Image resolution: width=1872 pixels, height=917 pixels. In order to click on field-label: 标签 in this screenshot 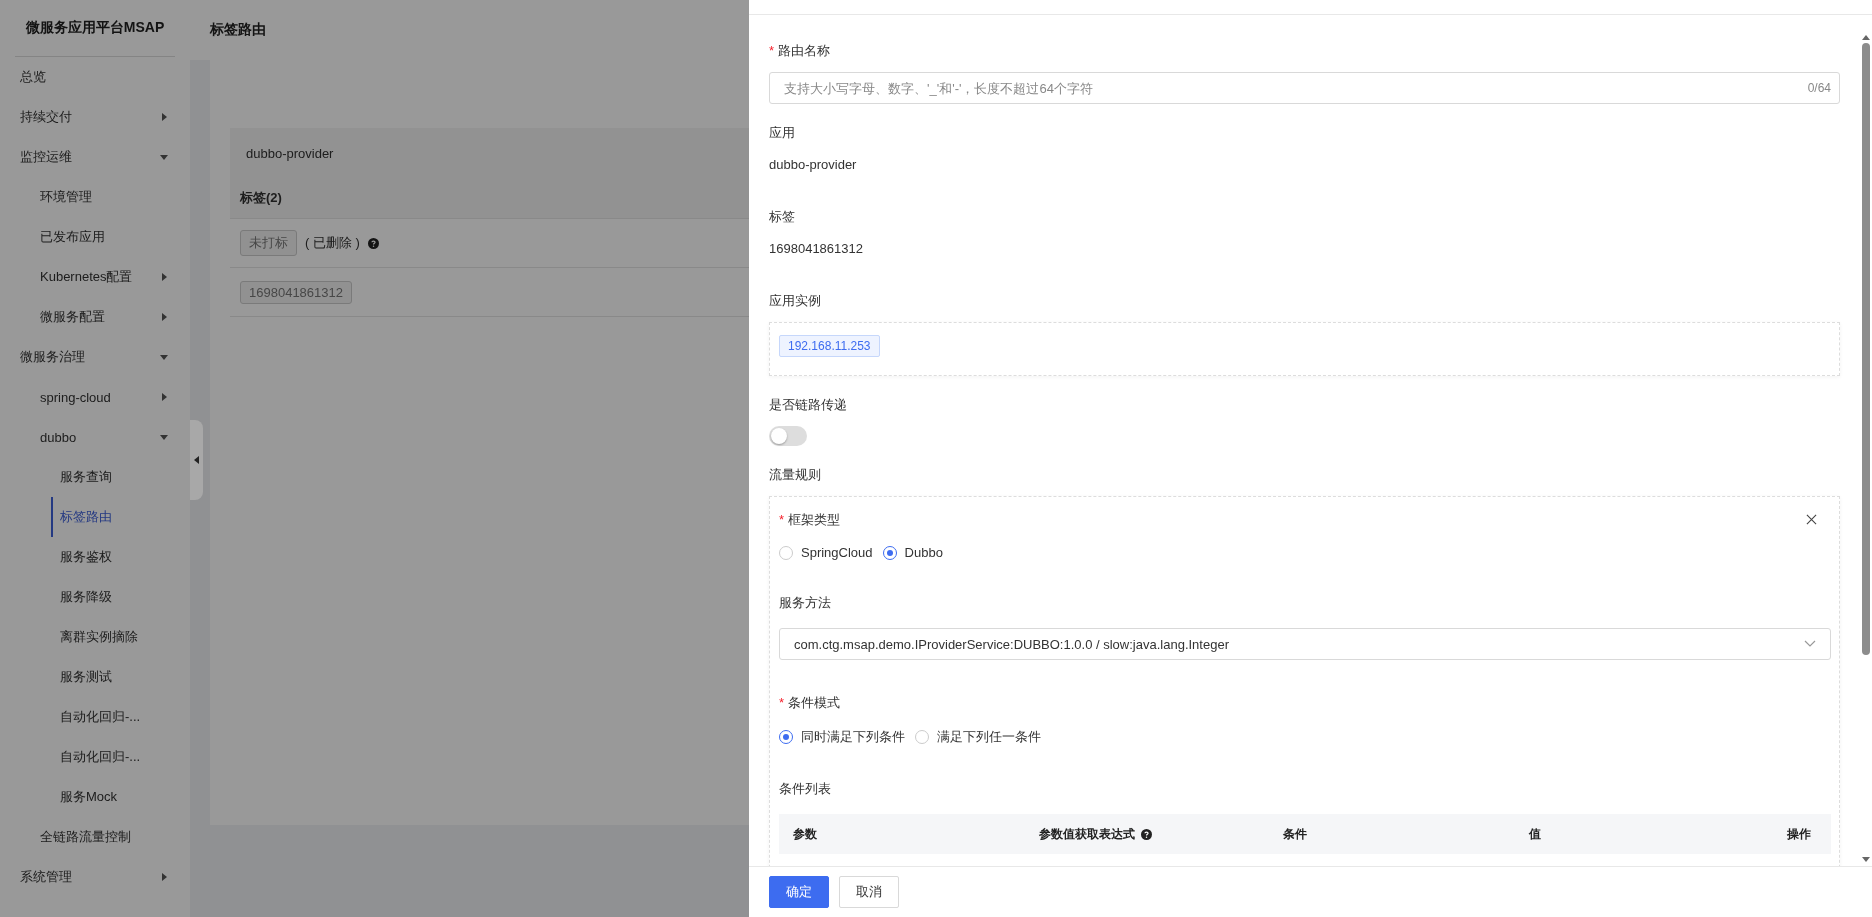, I will do `click(782, 217)`.